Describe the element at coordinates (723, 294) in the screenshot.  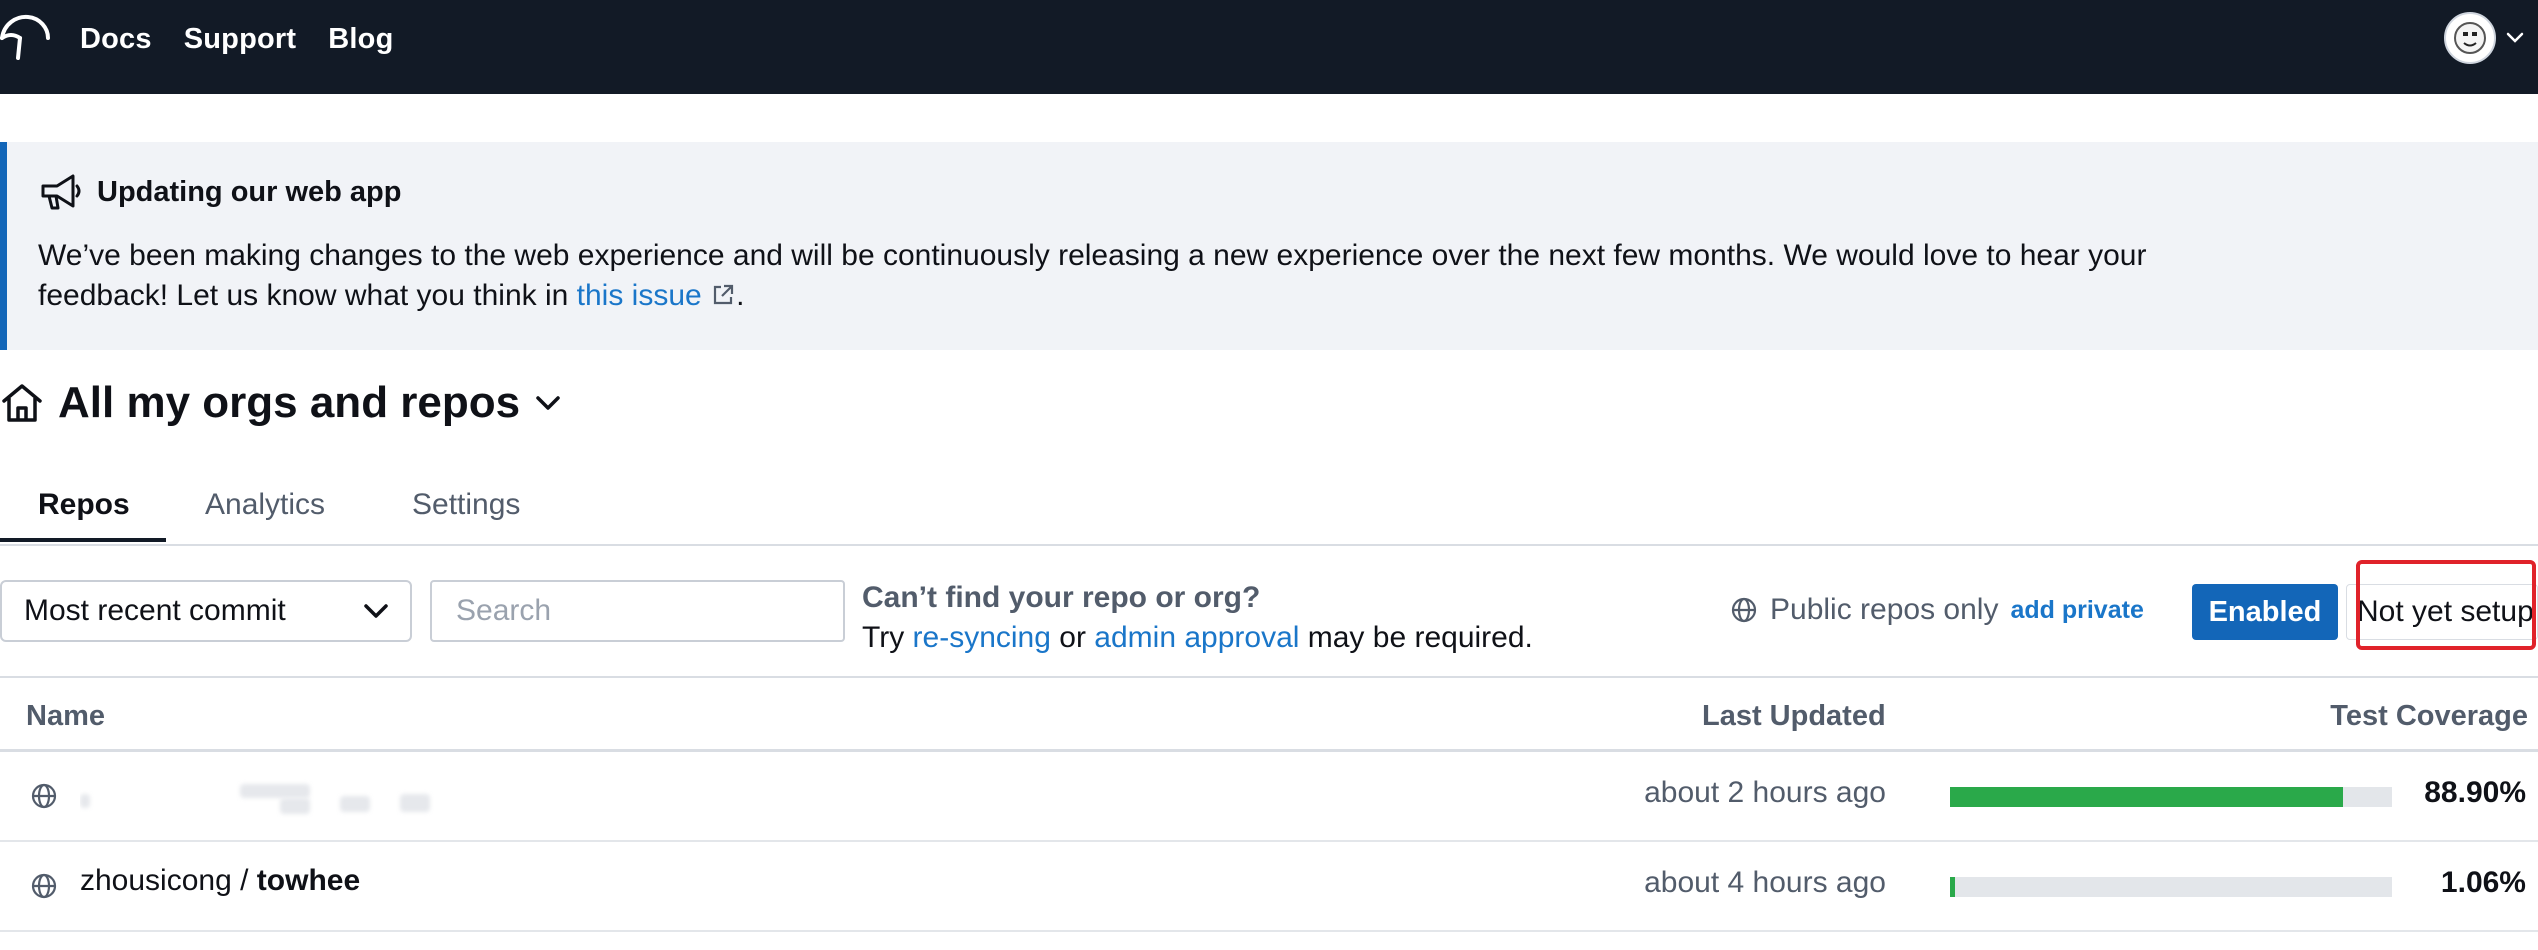
I see `external-link-icon` at that location.